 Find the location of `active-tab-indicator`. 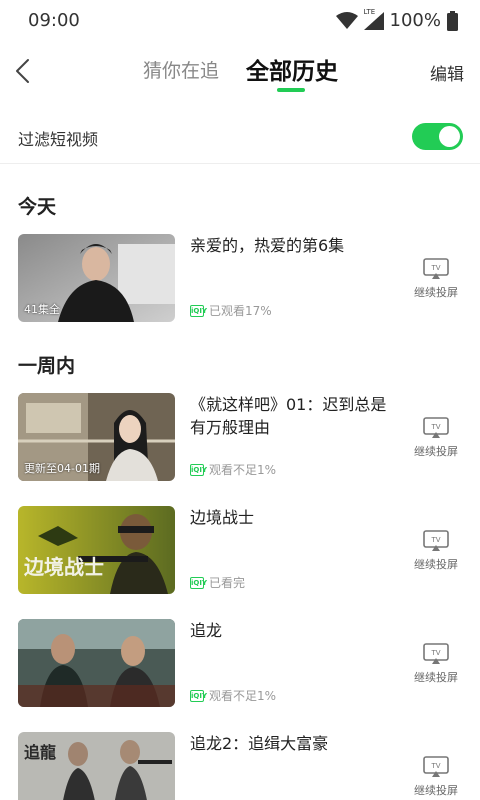

active-tab-indicator is located at coordinates (291, 90).